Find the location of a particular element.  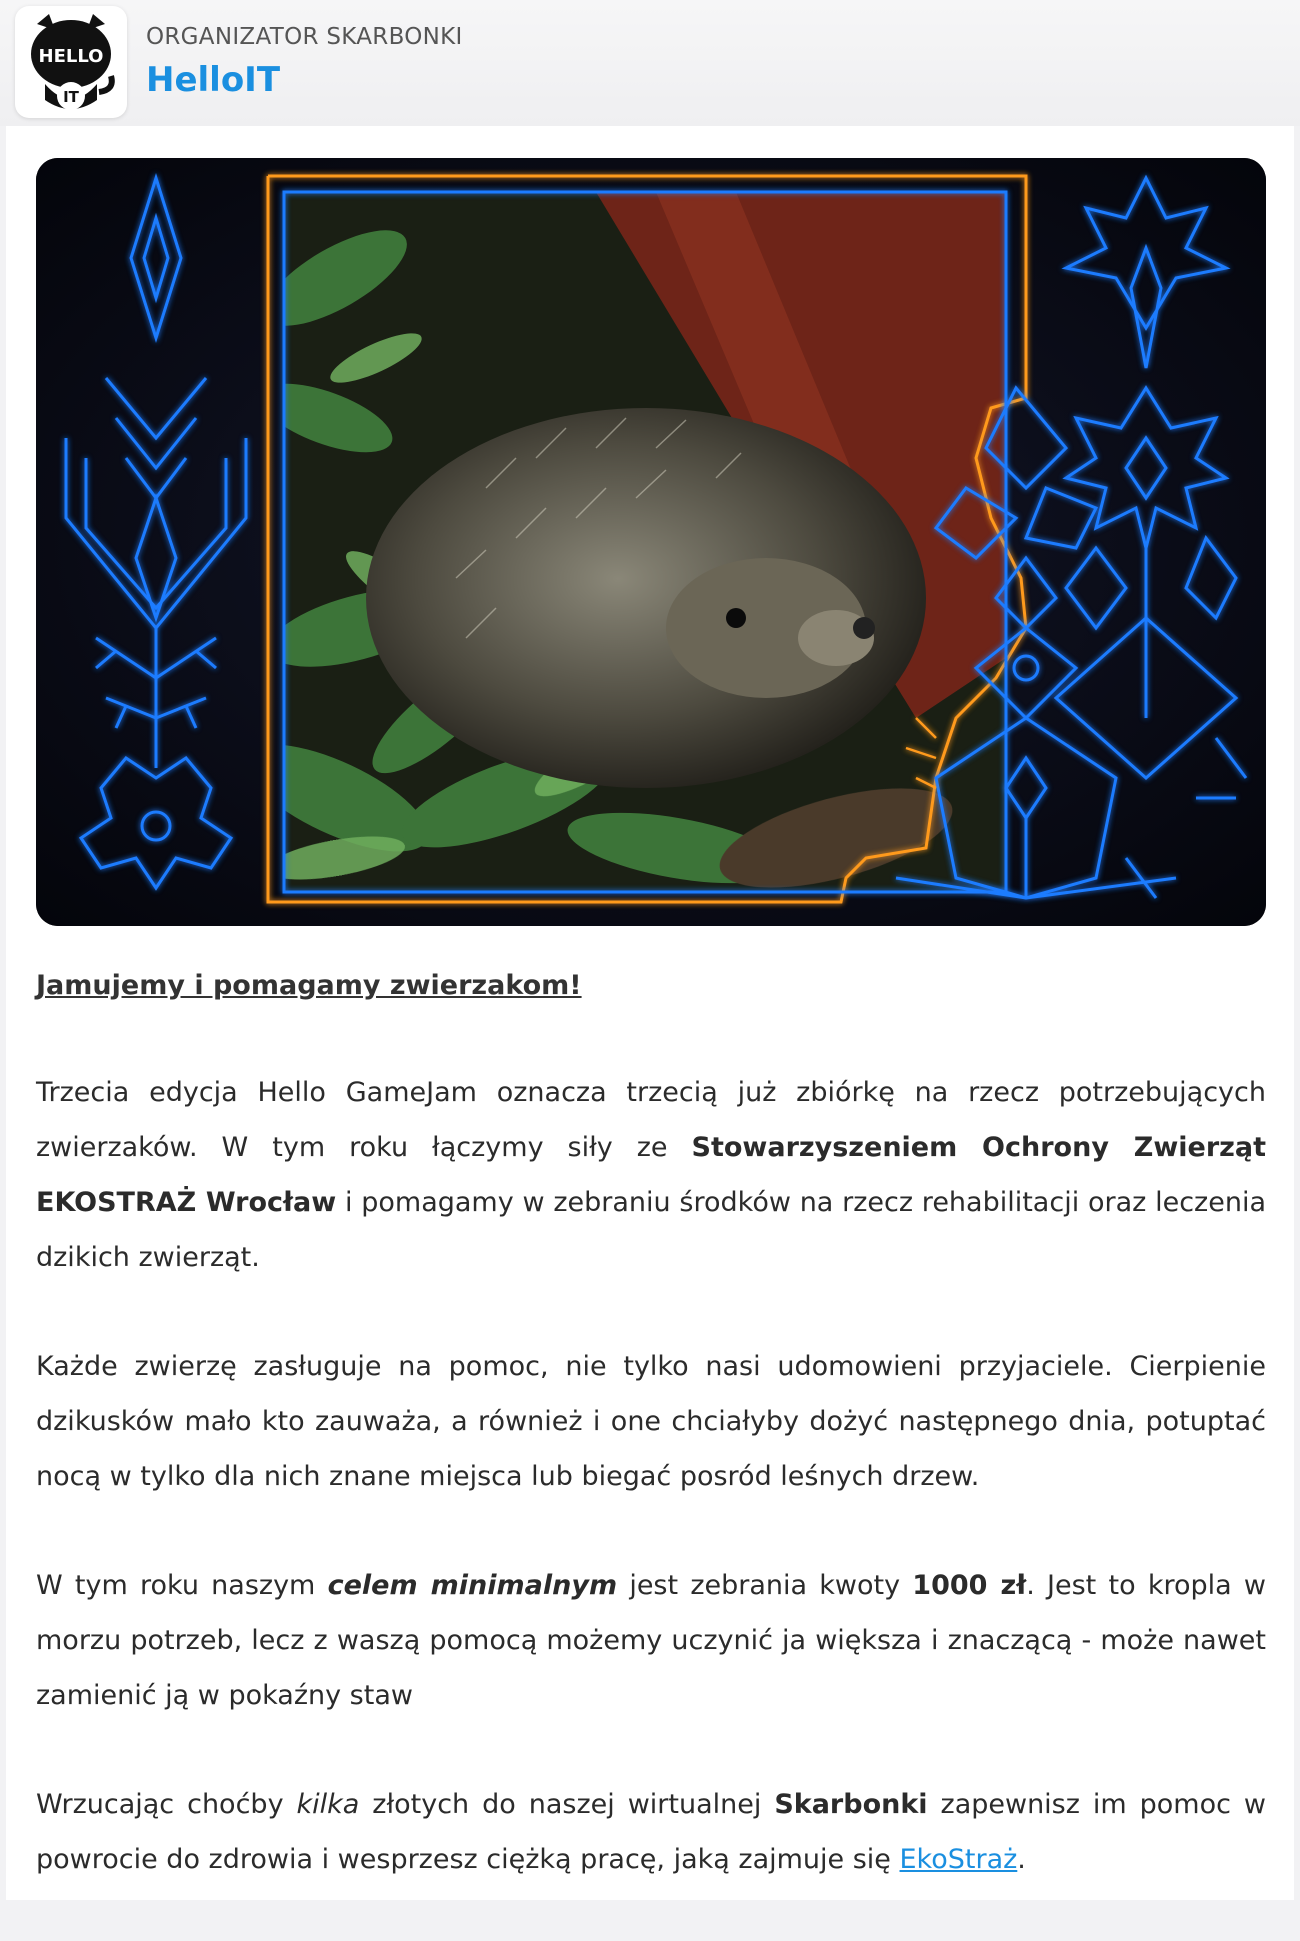

organizer-name-link: HelloIT is located at coordinates (213, 80).